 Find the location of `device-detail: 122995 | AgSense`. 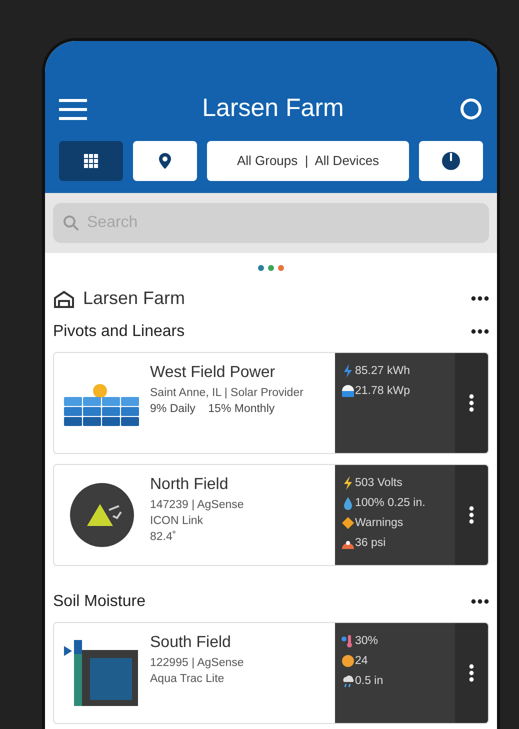

device-detail: 122995 | AgSense is located at coordinates (197, 663).